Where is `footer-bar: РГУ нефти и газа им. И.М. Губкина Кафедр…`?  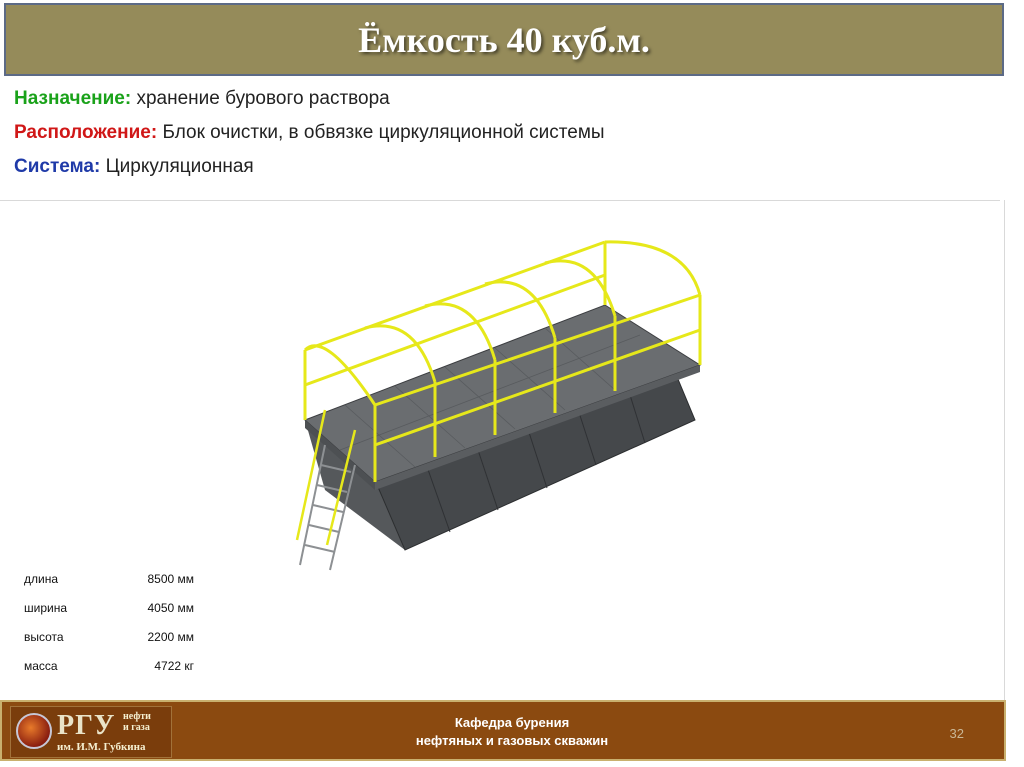
footer-bar: РГУ нефти и газа им. И.М. Губкина Кафедр… is located at coordinates (503, 730).